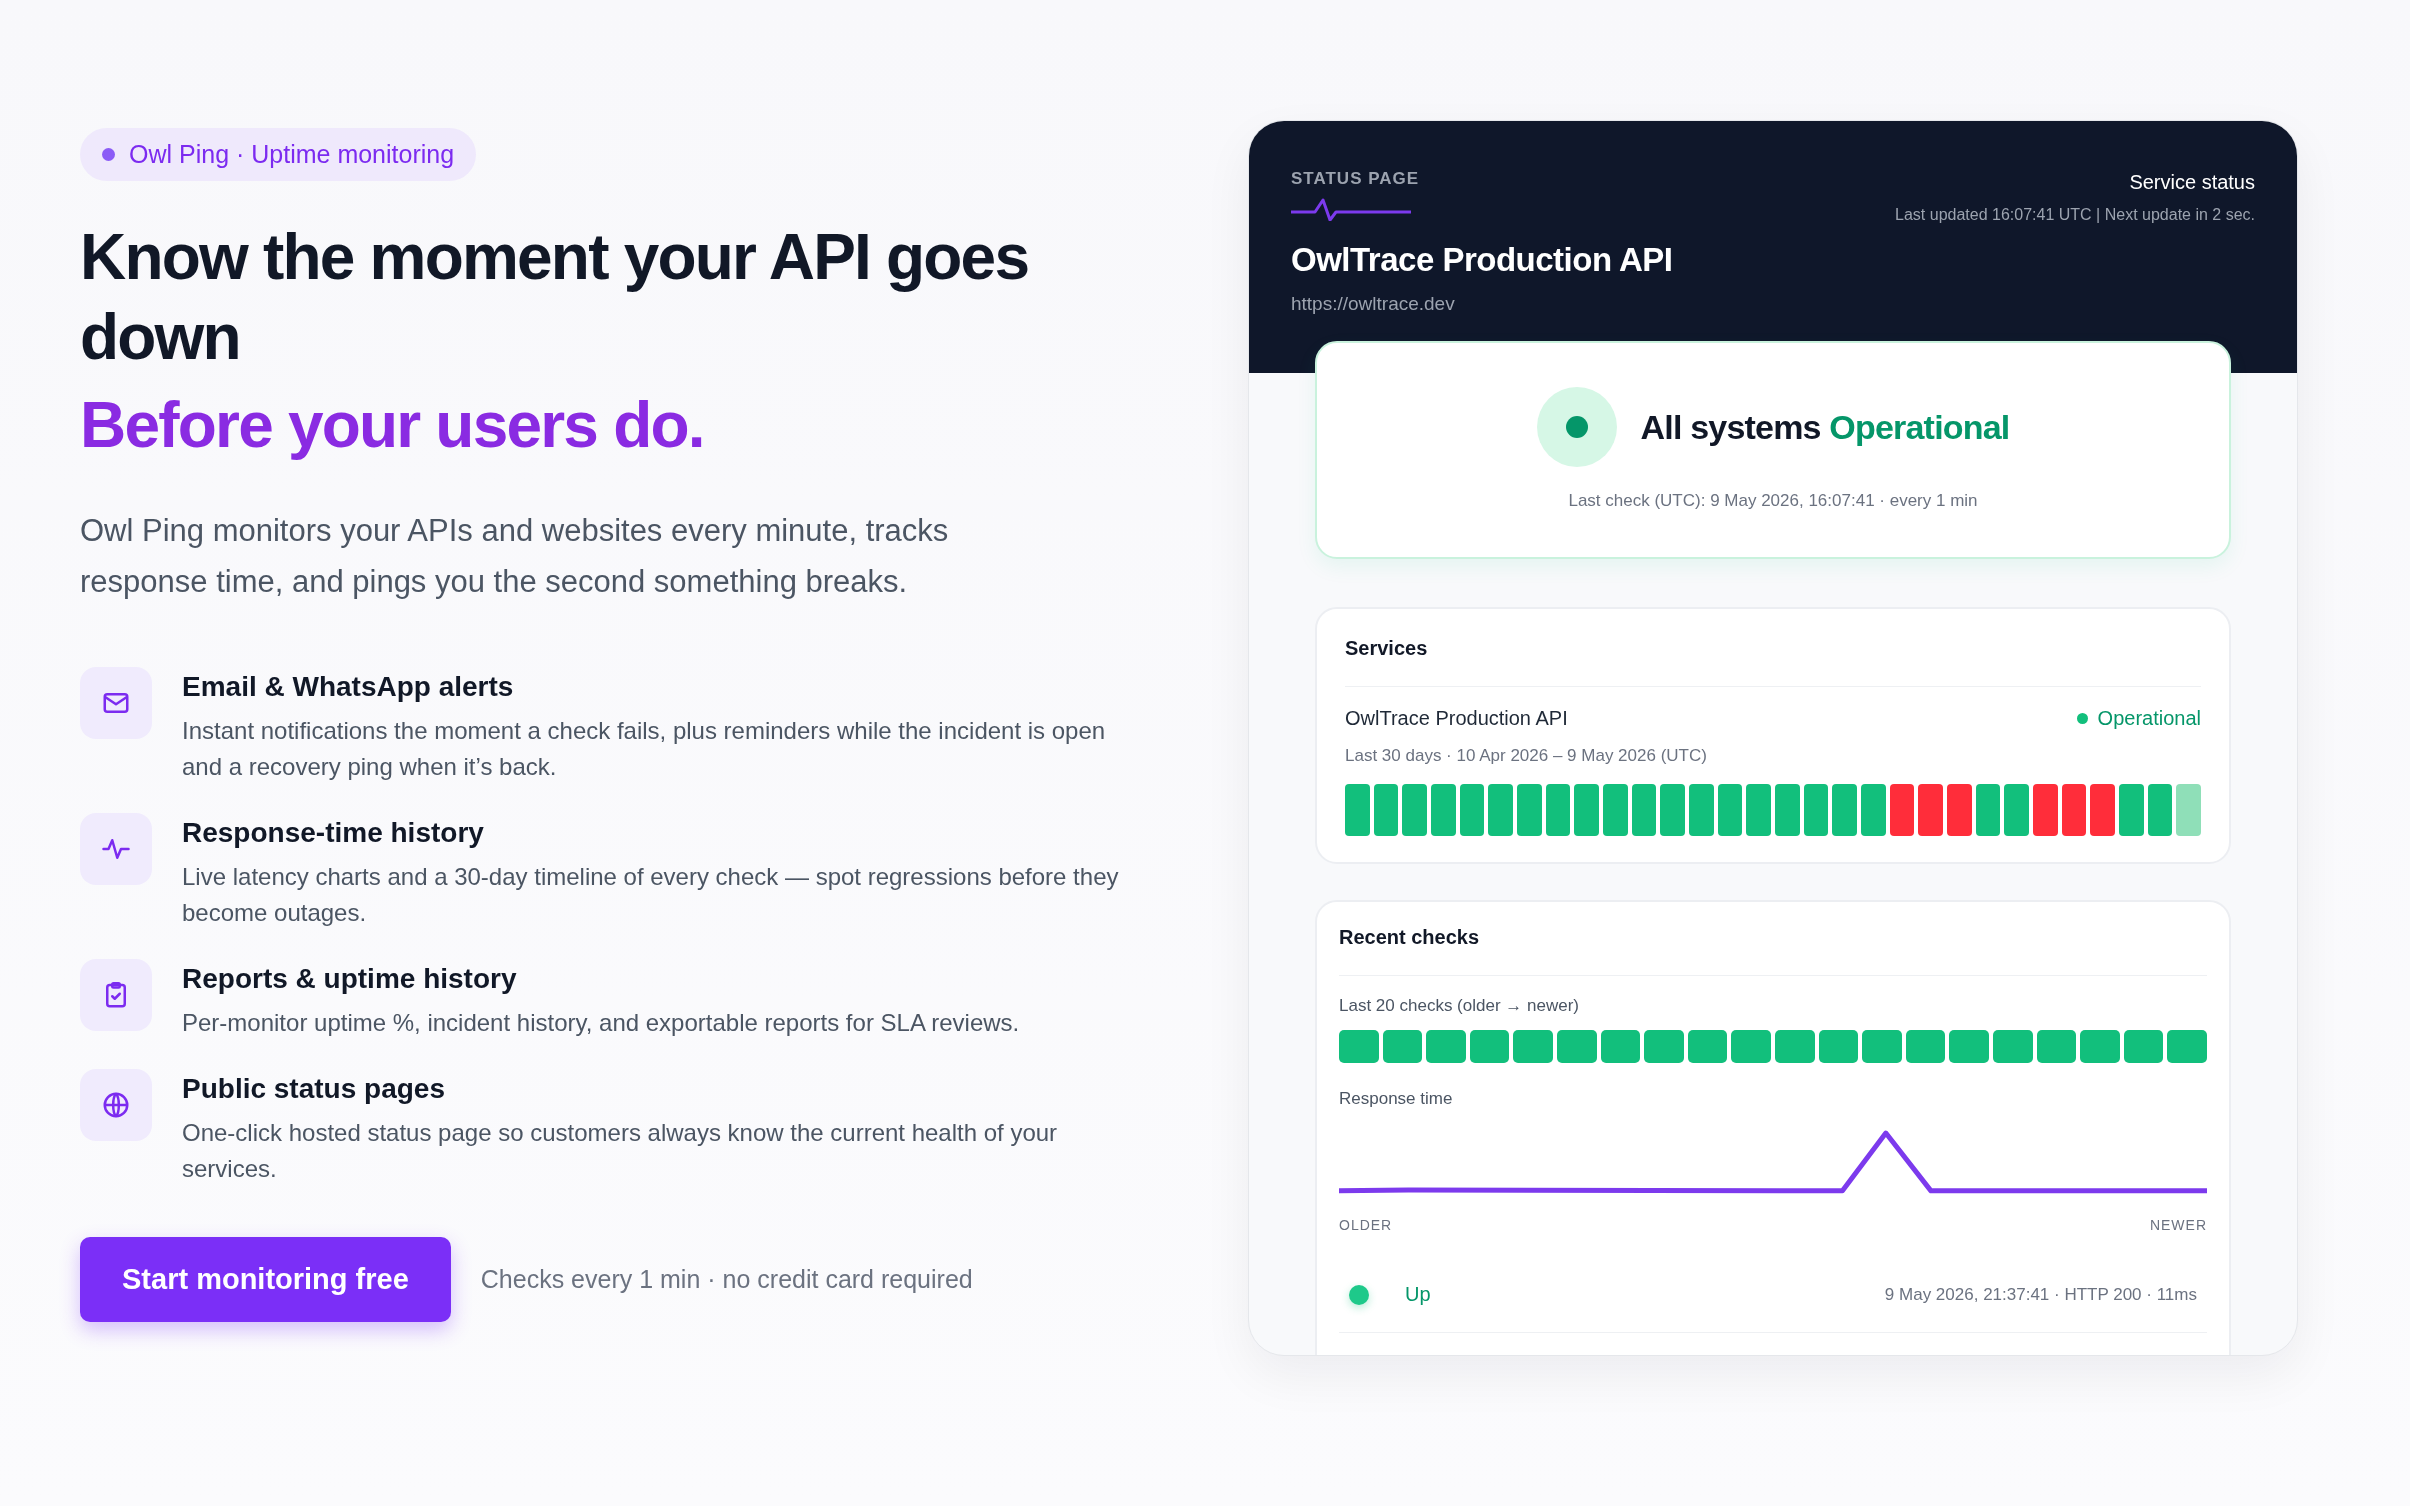 This screenshot has width=2410, height=1506. Describe the element at coordinates (1576, 427) in the screenshot. I see `status-dot-icon` at that location.